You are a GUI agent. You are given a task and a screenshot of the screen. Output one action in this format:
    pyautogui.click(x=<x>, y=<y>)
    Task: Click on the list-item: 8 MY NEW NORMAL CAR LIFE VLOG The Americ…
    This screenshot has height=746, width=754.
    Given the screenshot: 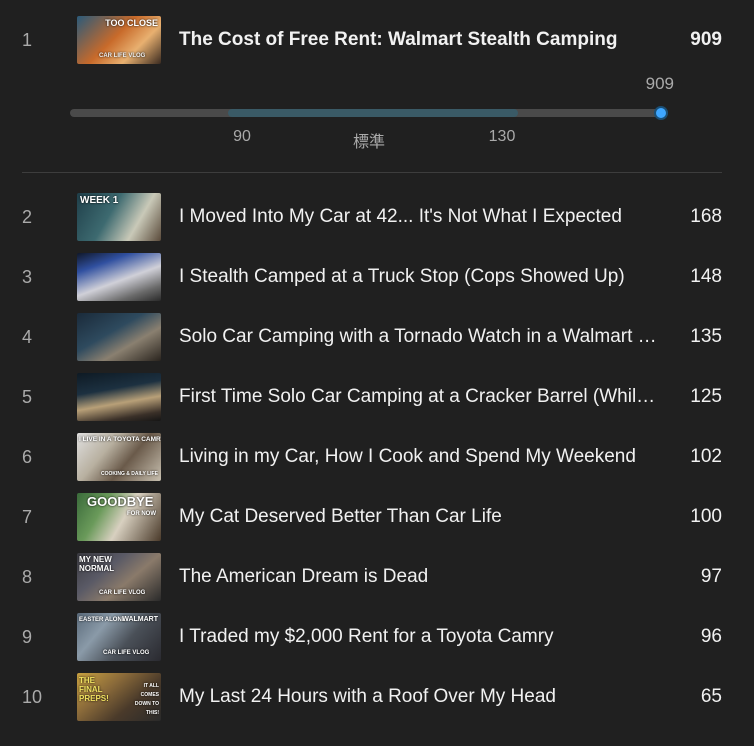 What is the action you would take?
    pyautogui.click(x=377, y=583)
    